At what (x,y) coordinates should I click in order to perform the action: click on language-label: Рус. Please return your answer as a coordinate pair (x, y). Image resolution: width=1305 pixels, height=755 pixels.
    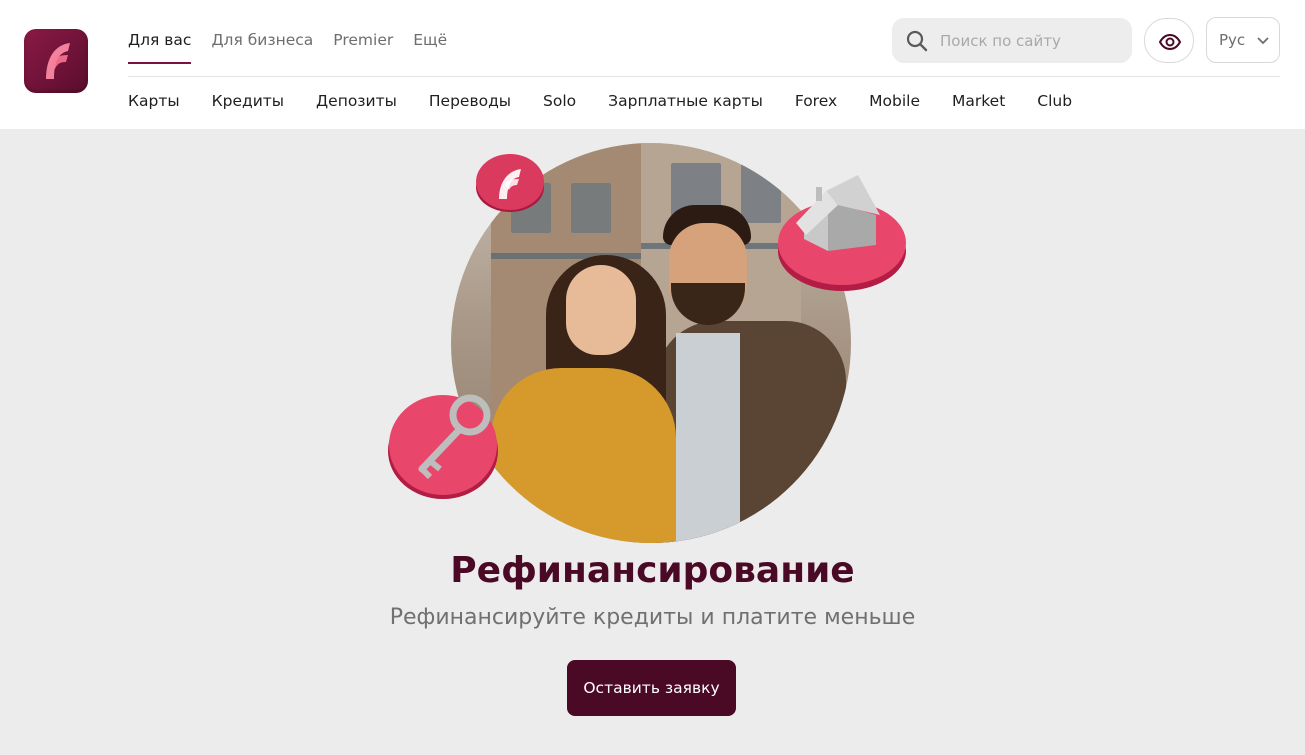
    Looking at the image, I should click on (1232, 40).